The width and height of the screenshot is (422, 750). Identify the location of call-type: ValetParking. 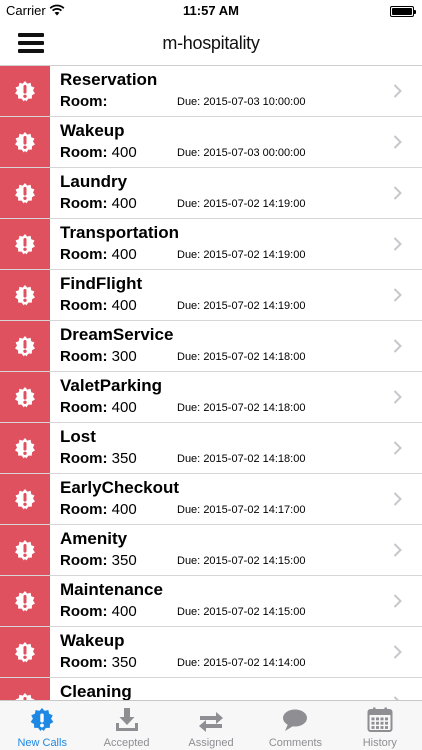
(111, 385).